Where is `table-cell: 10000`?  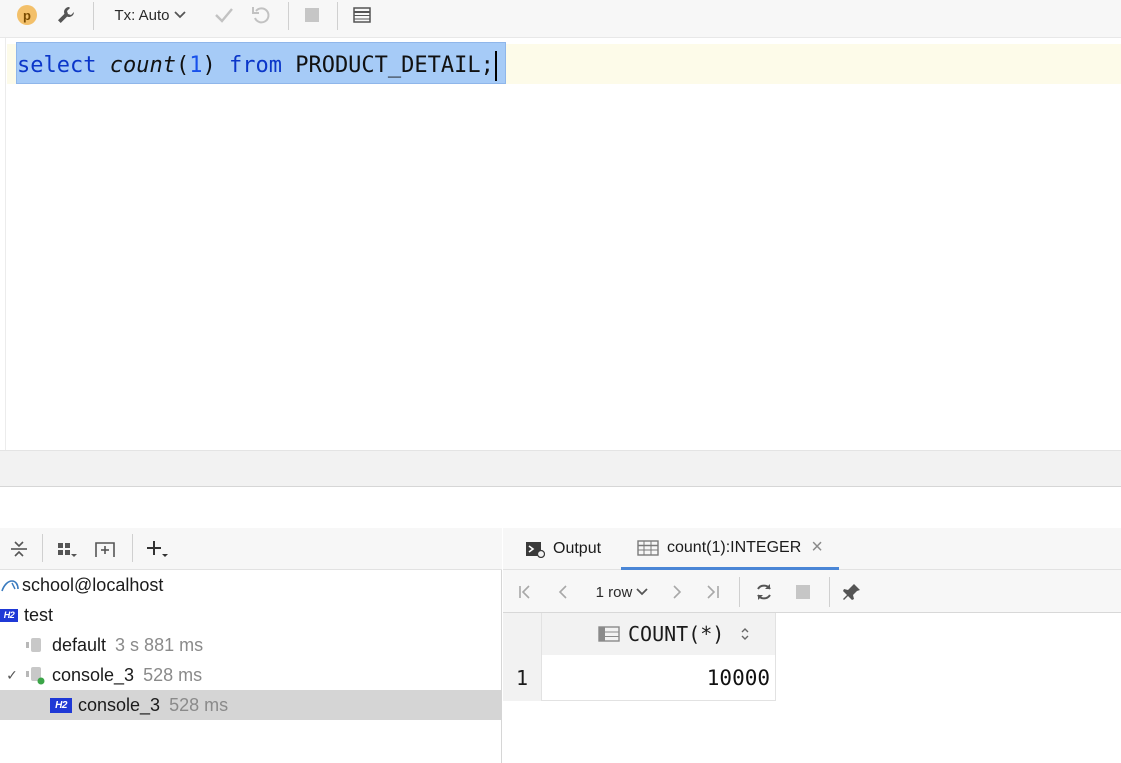
table-cell: 10000 is located at coordinates (658, 678).